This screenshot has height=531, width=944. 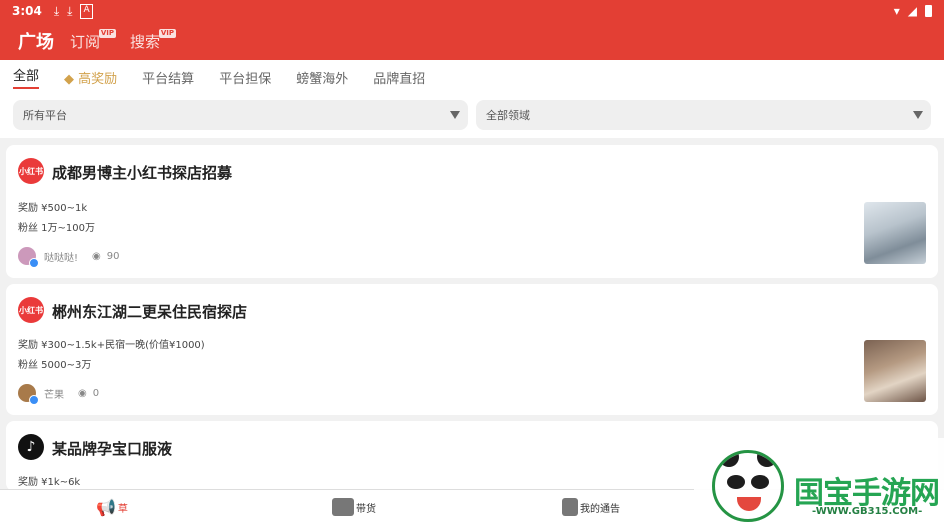 I want to click on card-title: 某品牌孕宝口服液, so click(x=112, y=449).